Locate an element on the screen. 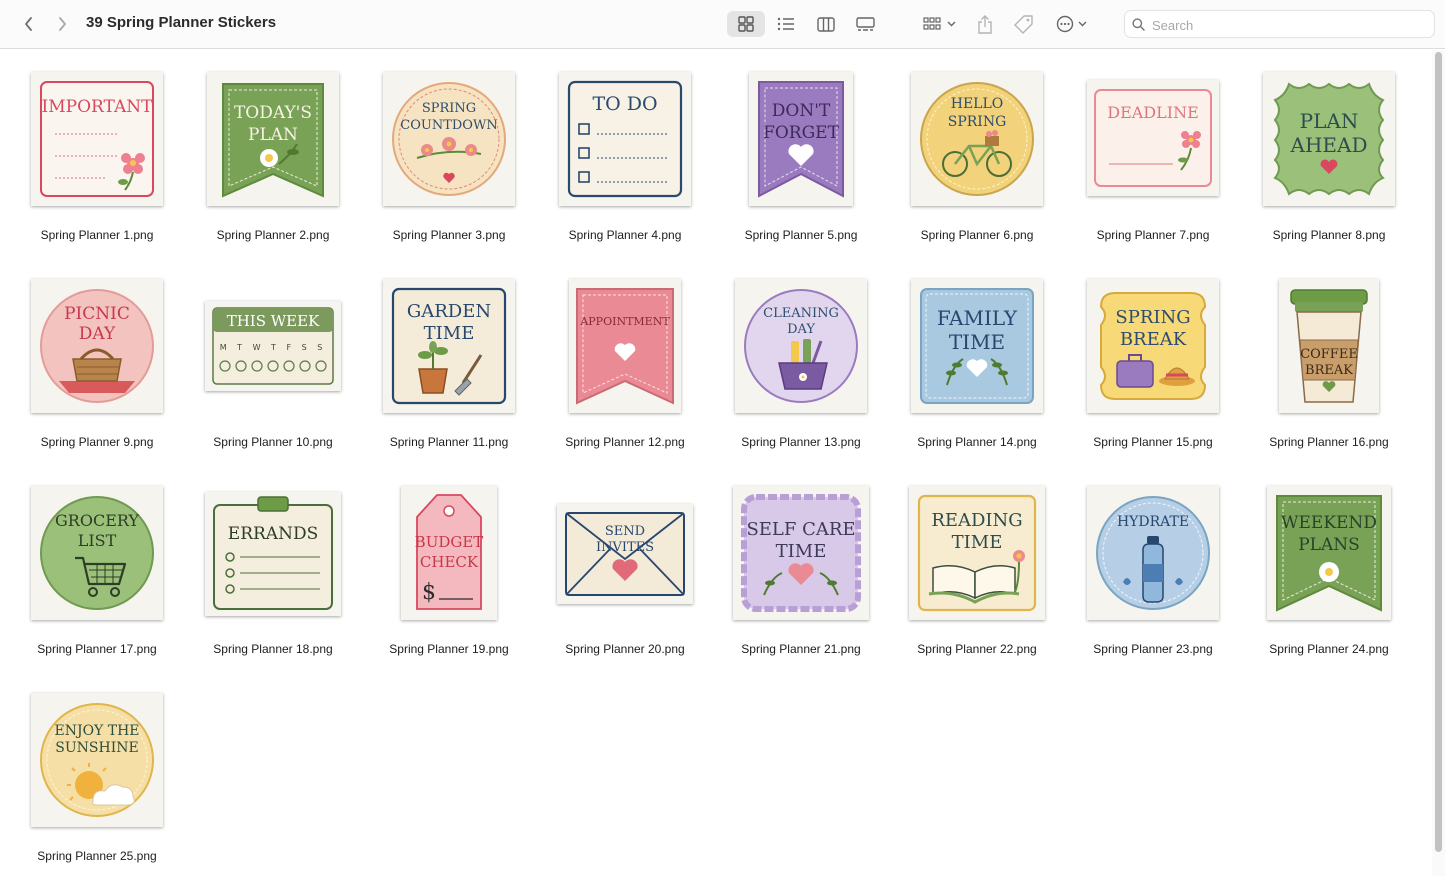  sticker-text: GARDEN is located at coordinates (449, 311).